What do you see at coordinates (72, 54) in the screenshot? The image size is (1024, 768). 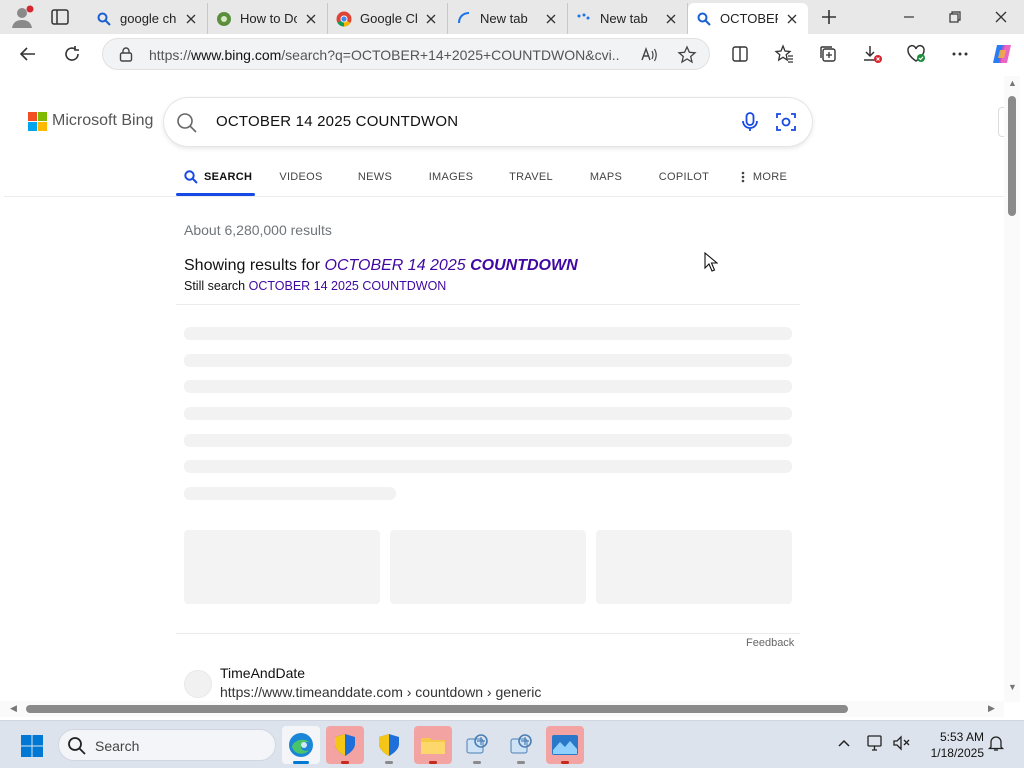 I see `refresh-icon` at bounding box center [72, 54].